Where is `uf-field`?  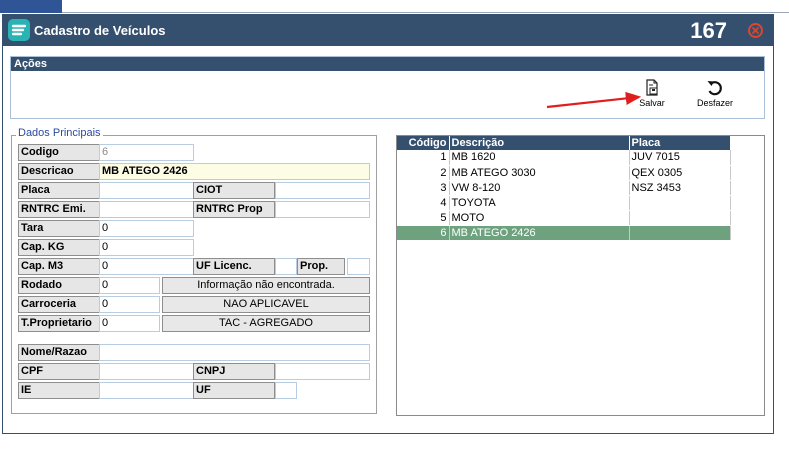 uf-field is located at coordinates (286, 390).